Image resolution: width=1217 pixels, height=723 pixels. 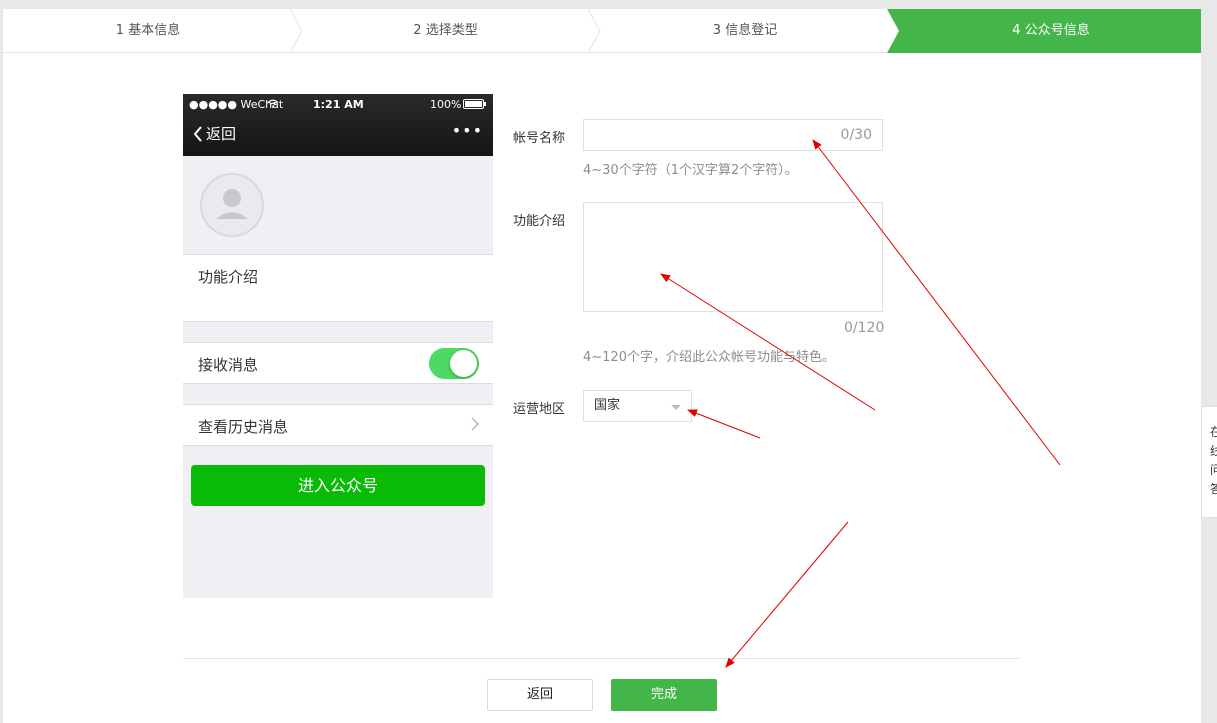 What do you see at coordinates (1051, 30) in the screenshot?
I see `step-account-info: 4 公众号信息` at bounding box center [1051, 30].